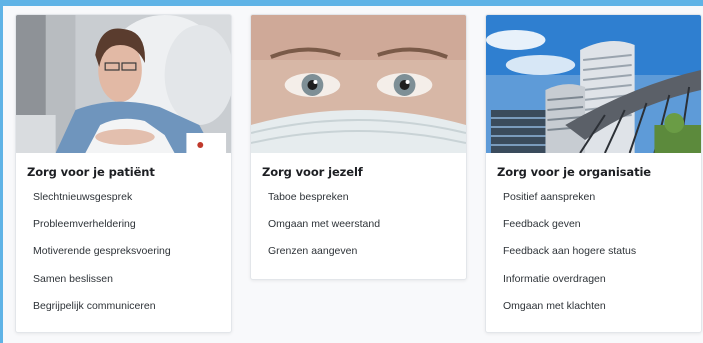 The image size is (703, 343). I want to click on link-probleemverheldering: Probleemverheldering, so click(132, 225).